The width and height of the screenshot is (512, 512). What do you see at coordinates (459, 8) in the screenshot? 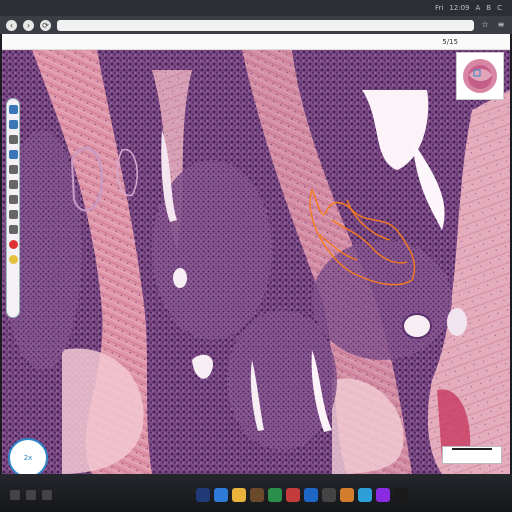
I see `os-item-time: 12:09` at bounding box center [459, 8].